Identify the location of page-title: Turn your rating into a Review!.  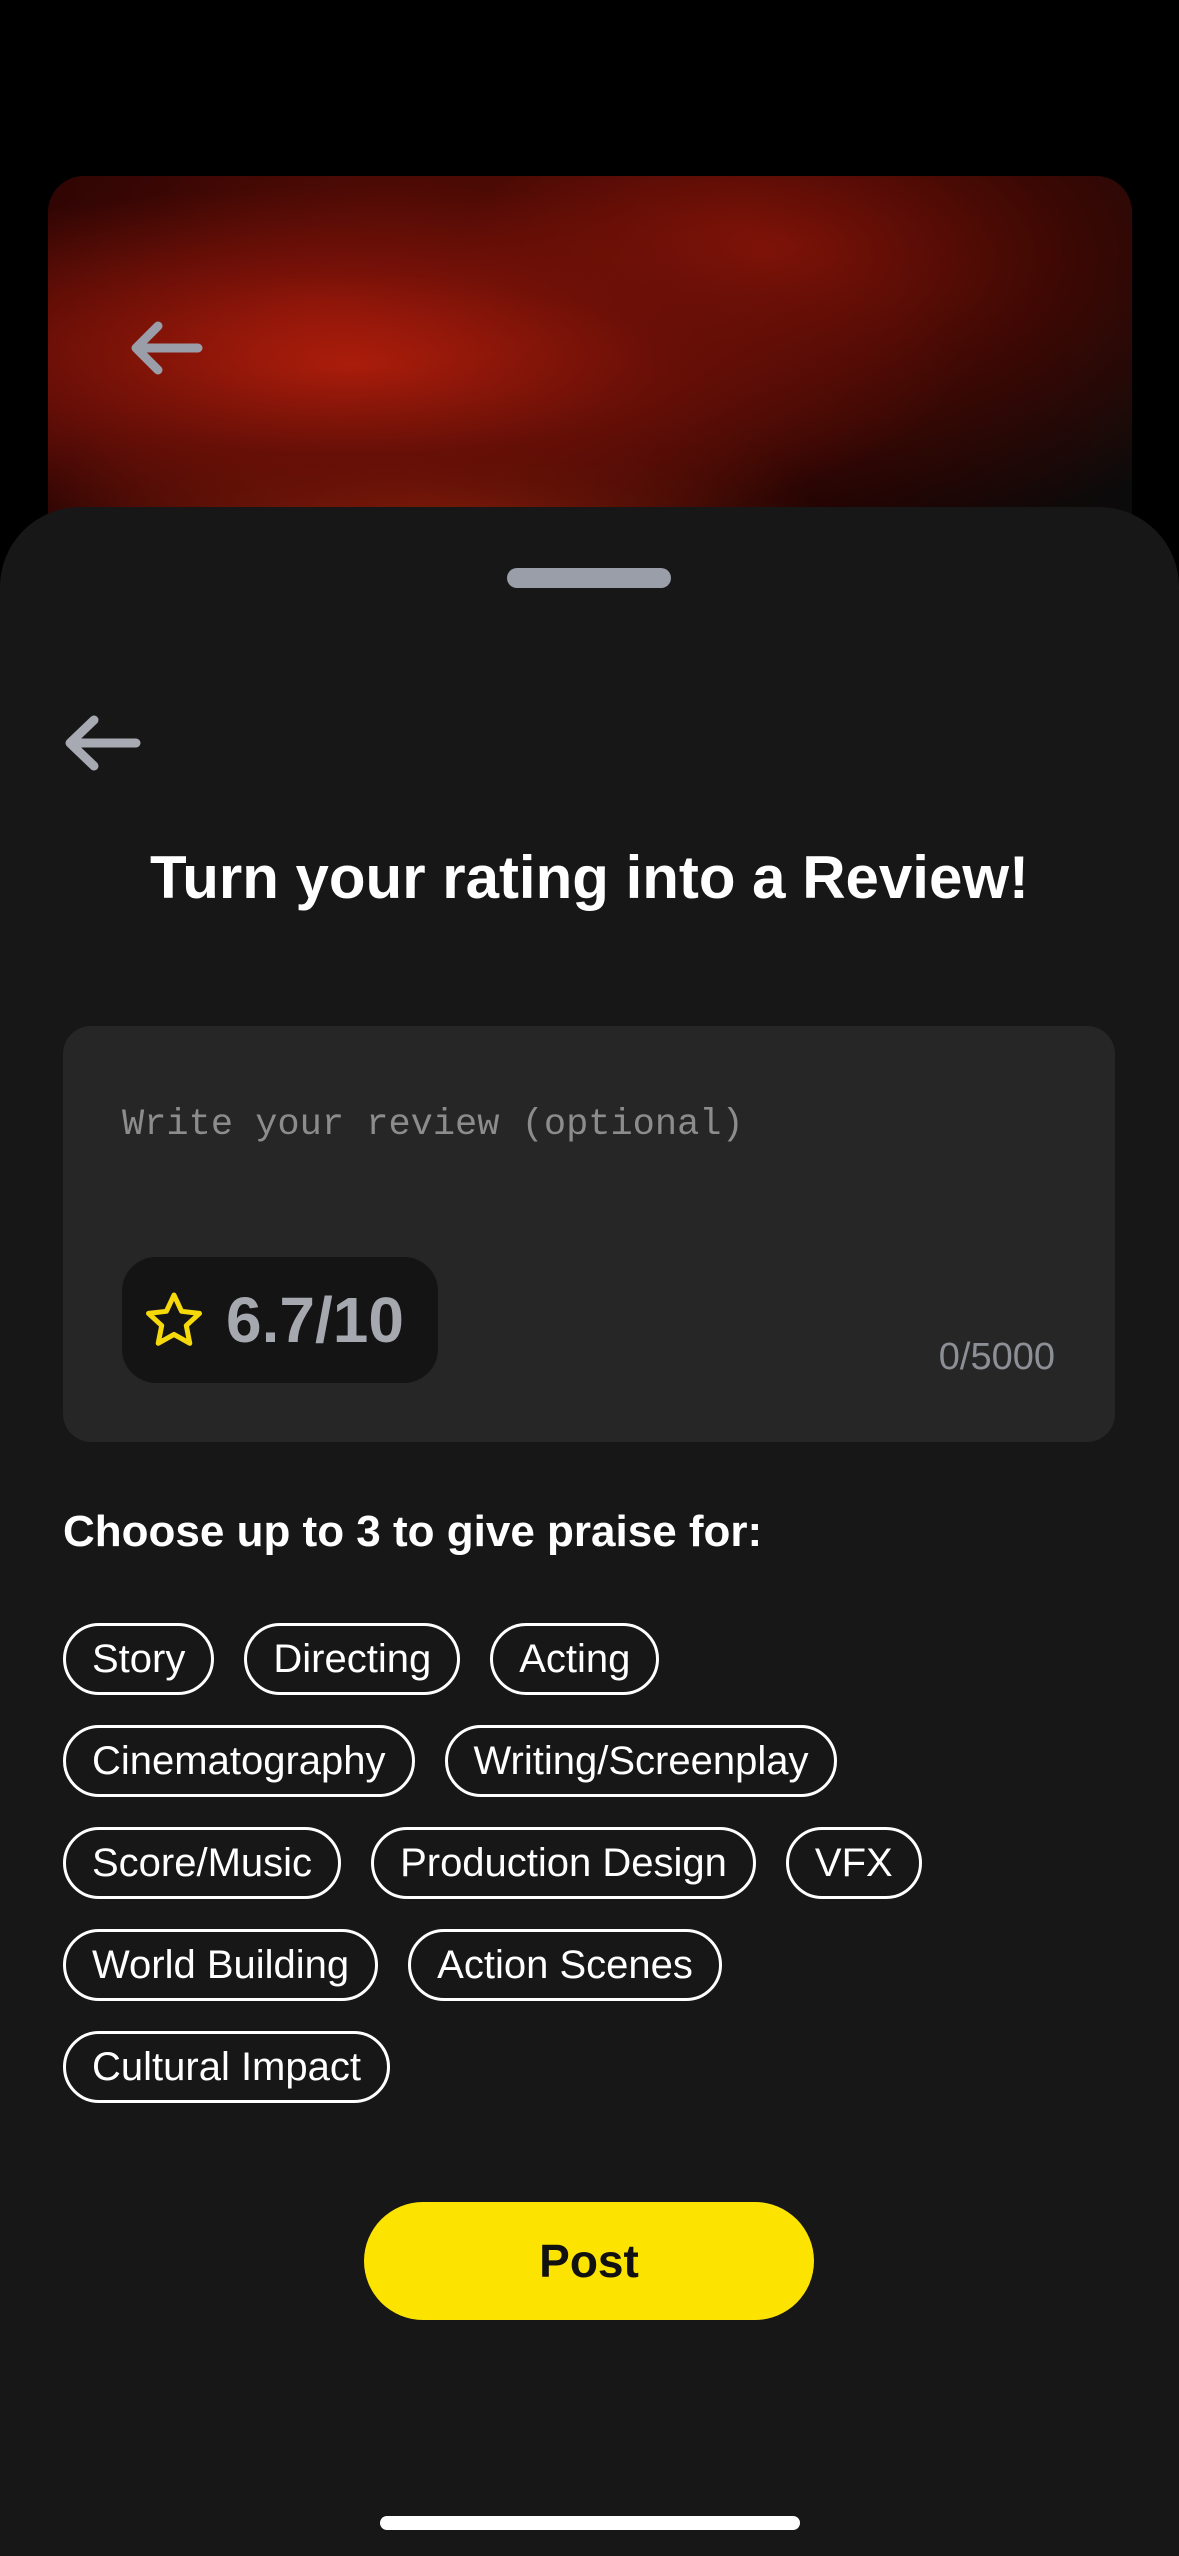
(589, 877).